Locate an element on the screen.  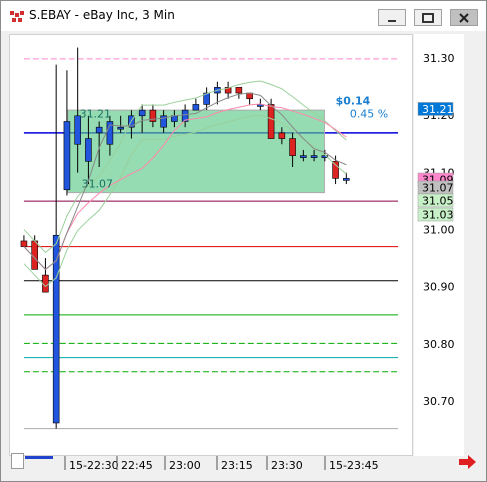
price-tick-label: 30.90 is located at coordinates (439, 287).